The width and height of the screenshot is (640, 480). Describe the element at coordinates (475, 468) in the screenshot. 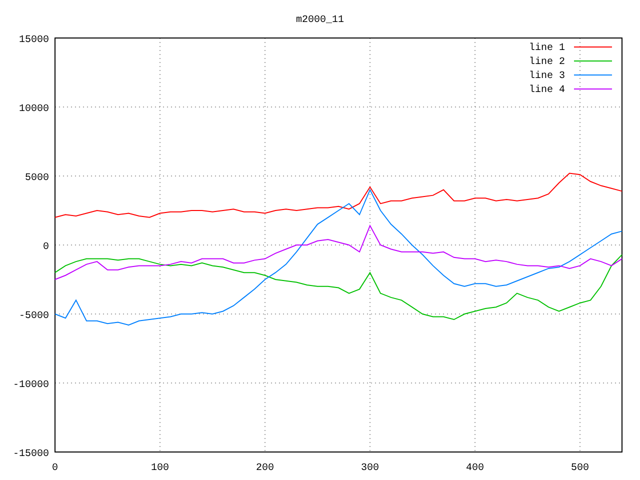

I see `x-tick-label: 400` at that location.